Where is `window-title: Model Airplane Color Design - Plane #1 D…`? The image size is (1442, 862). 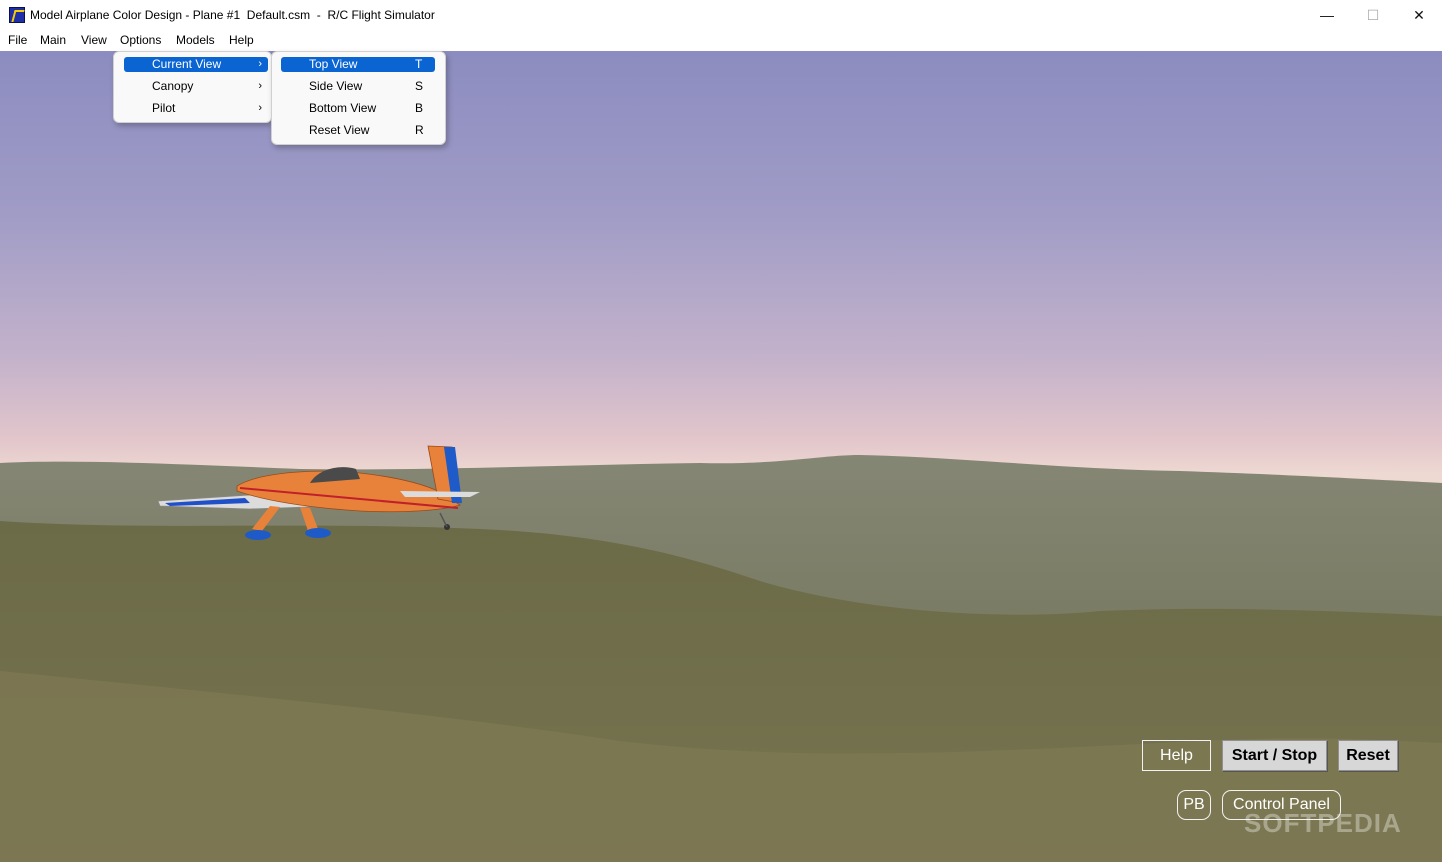
window-title: Model Airplane Color Design - Plane #1 D… is located at coordinates (232, 15).